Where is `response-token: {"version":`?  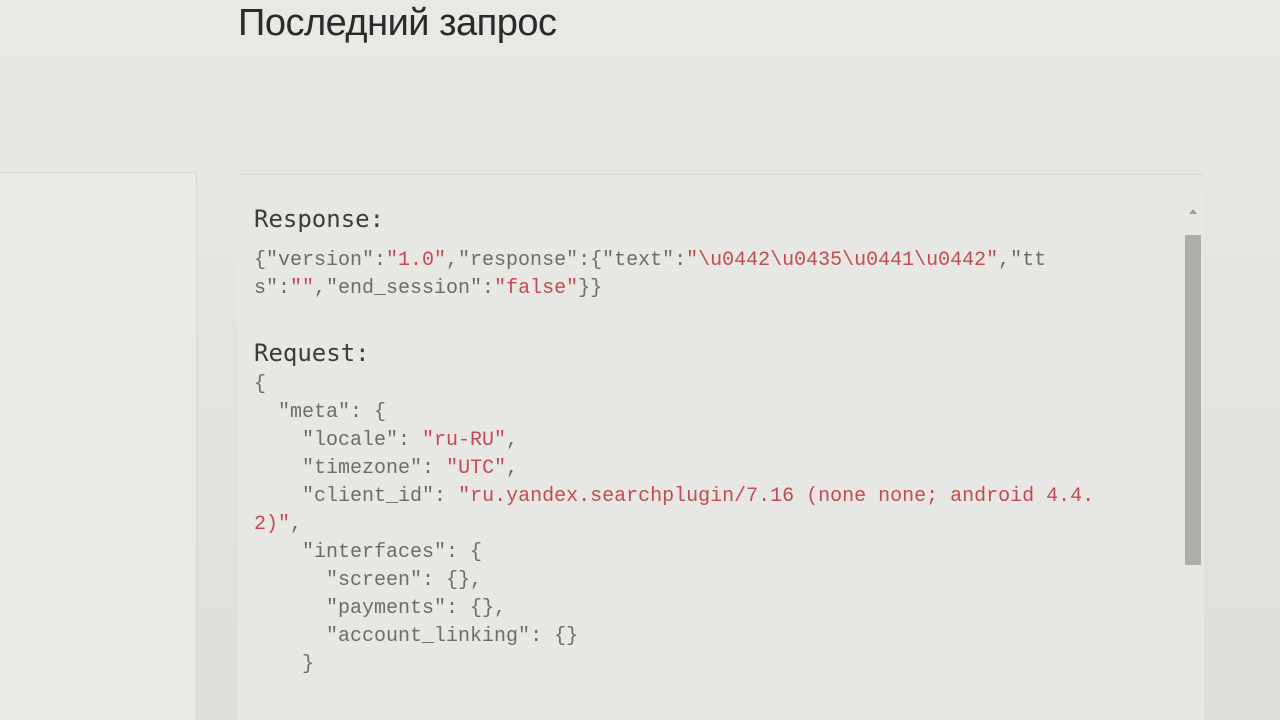
response-token: {"version": is located at coordinates (320, 260).